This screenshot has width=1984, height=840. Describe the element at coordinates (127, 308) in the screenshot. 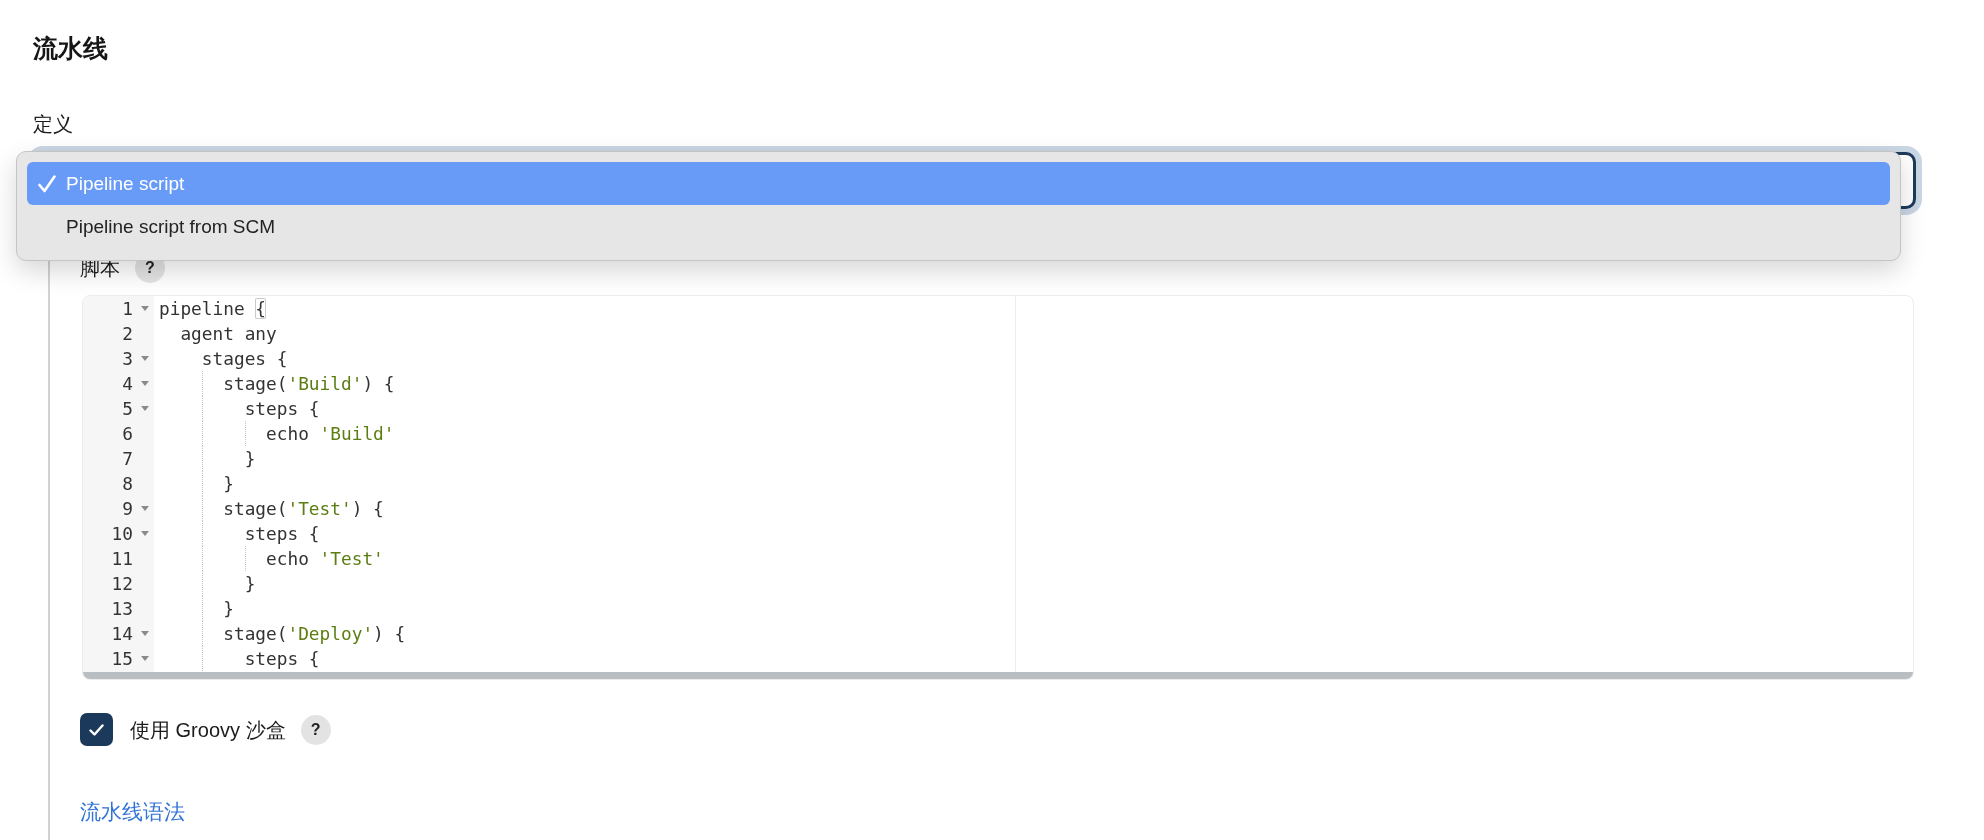

I see `line-number: 1` at that location.